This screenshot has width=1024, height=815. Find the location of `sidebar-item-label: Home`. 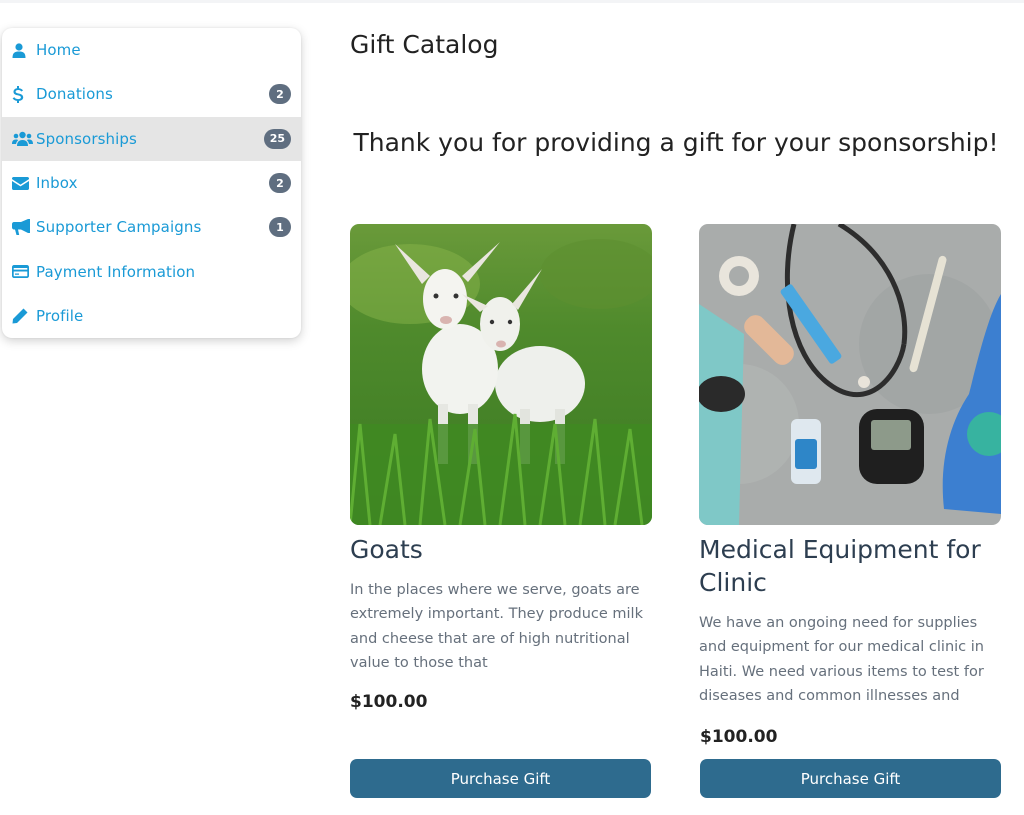

sidebar-item-label: Home is located at coordinates (58, 50).